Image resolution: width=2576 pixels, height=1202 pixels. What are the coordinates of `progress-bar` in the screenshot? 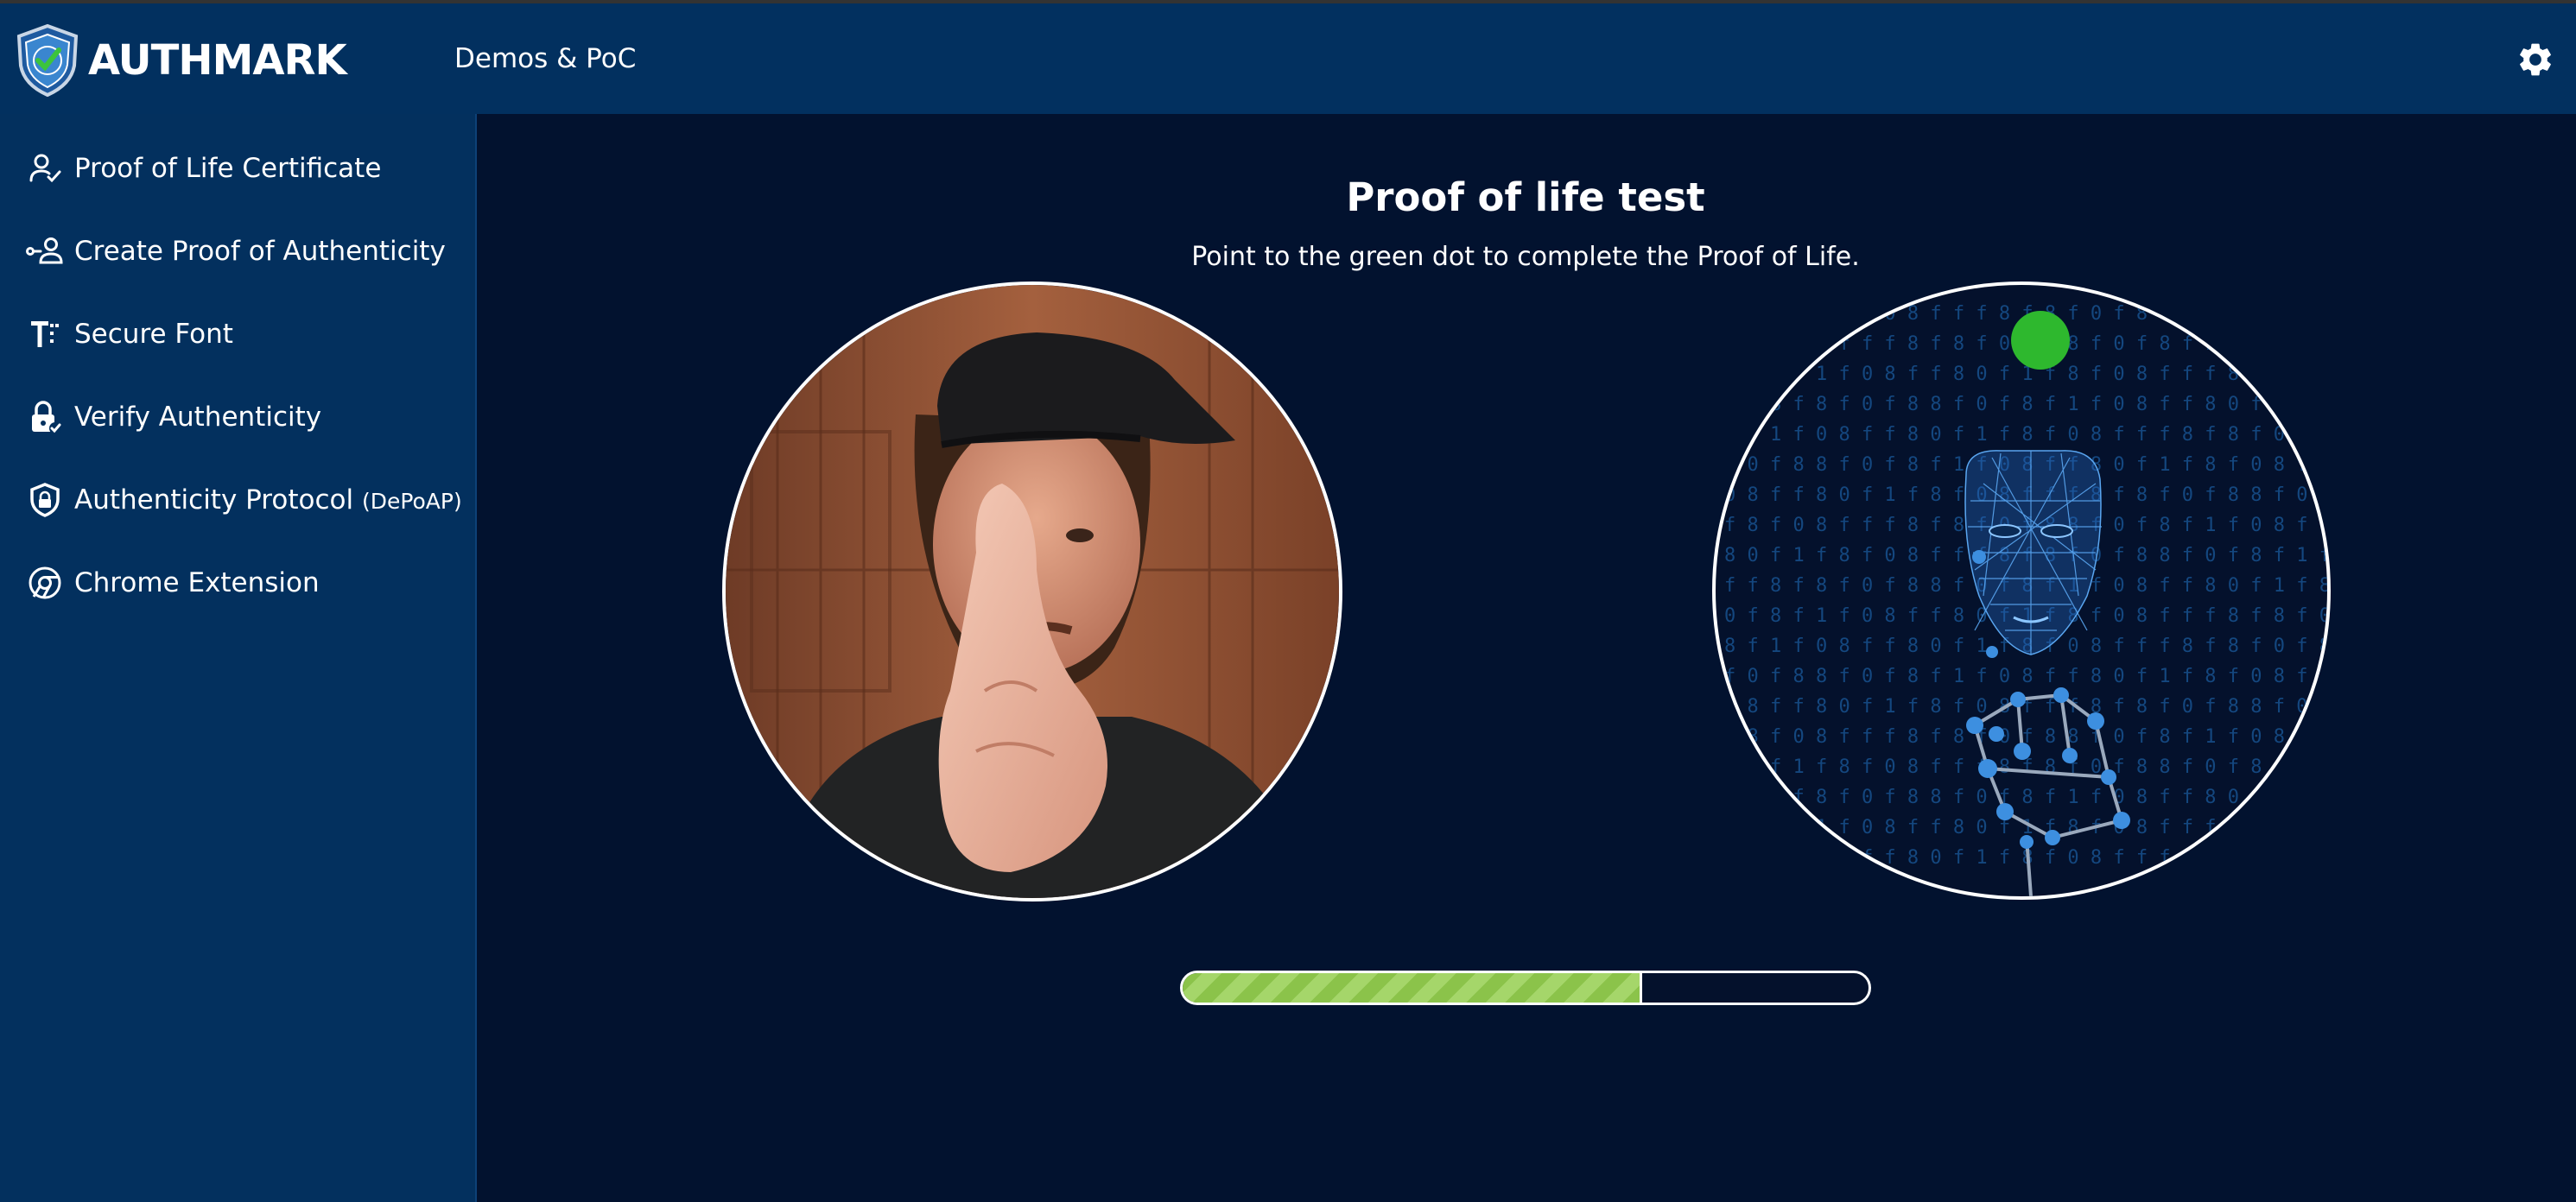 It's located at (1525, 988).